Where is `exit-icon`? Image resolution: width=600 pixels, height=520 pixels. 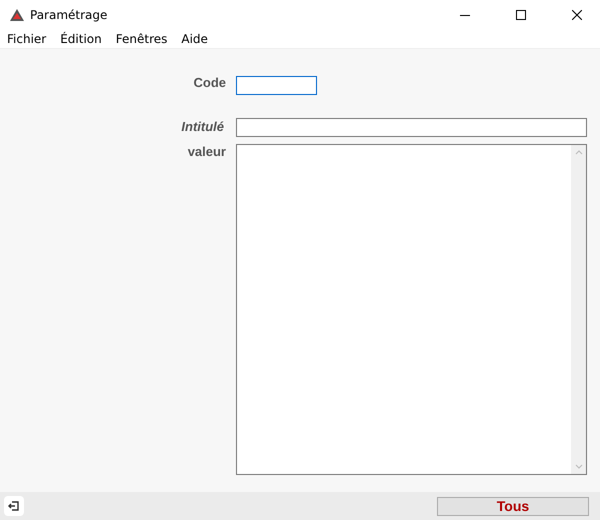
exit-icon is located at coordinates (14, 506).